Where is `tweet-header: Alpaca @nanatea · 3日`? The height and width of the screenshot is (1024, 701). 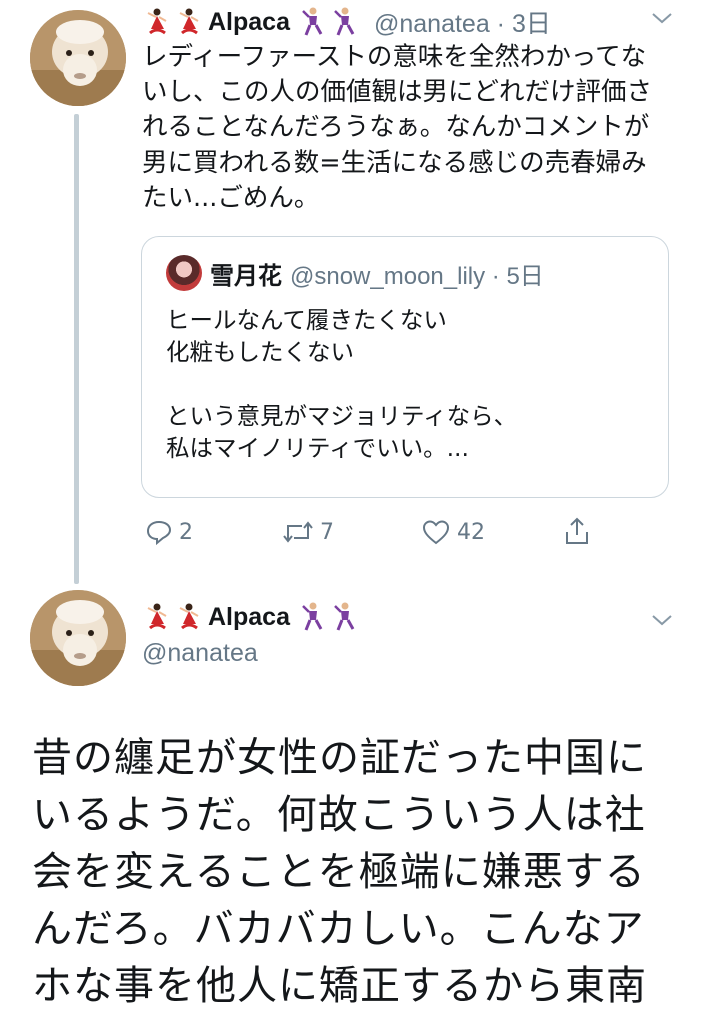 tweet-header: Alpaca @nanatea · 3日 is located at coordinates (346, 22).